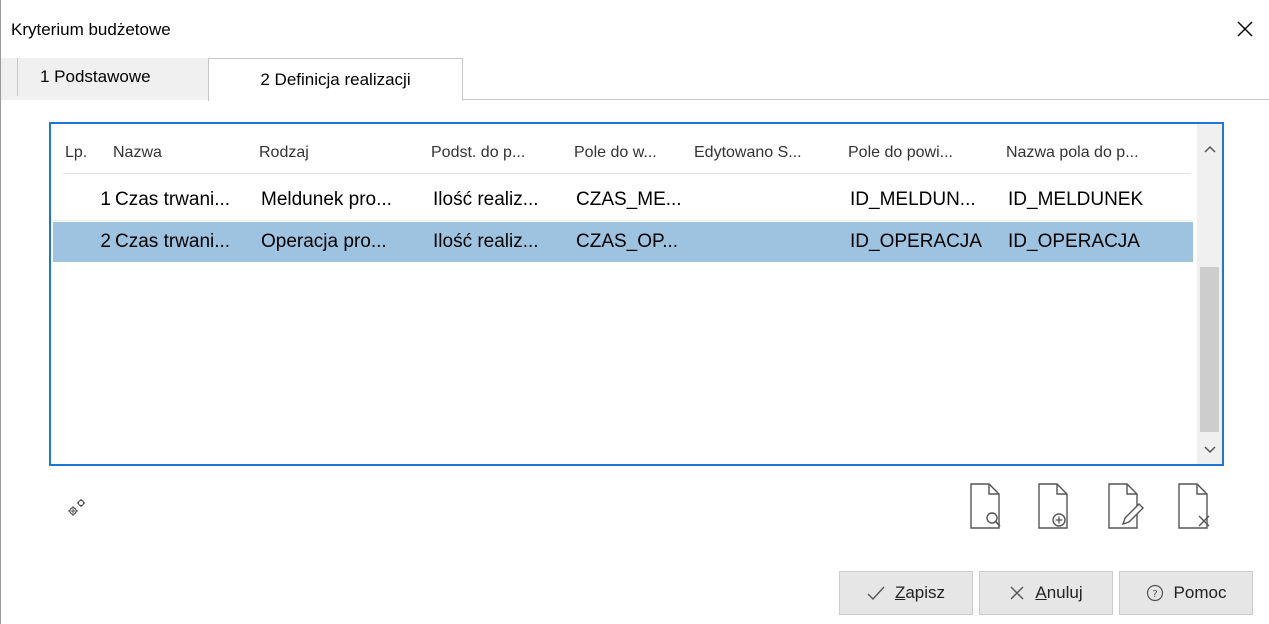 Image resolution: width=1269 pixels, height=624 pixels. I want to click on tab-divider, so click(866, 99).